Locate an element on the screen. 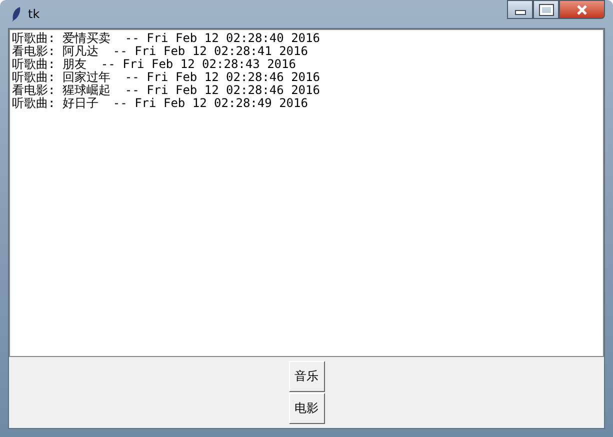 The width and height of the screenshot is (613, 437). minimize-icon is located at coordinates (520, 12).